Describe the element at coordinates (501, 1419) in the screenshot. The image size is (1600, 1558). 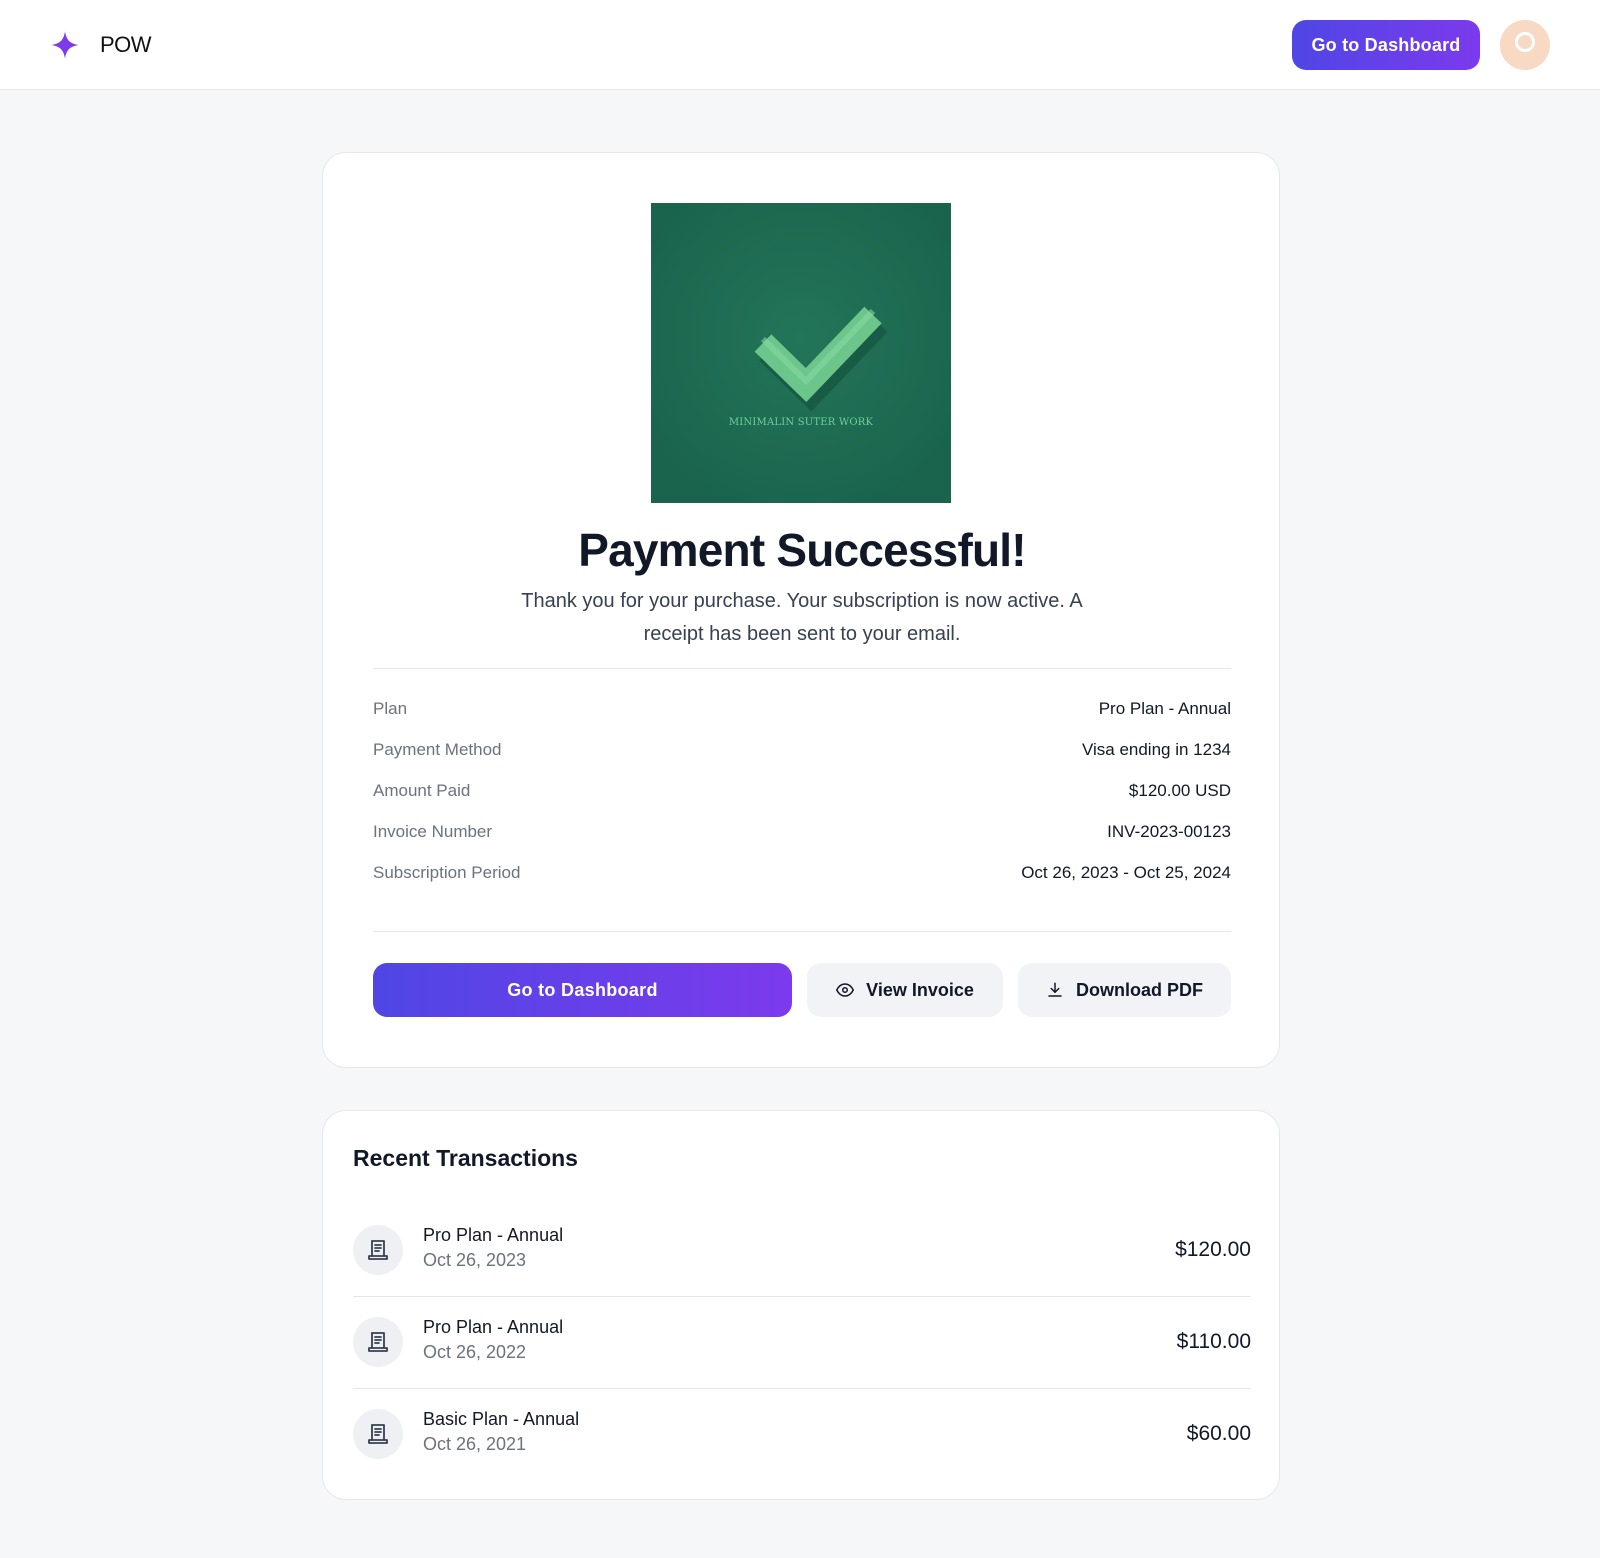
I see `transaction-name: Basic Plan - Annual` at that location.